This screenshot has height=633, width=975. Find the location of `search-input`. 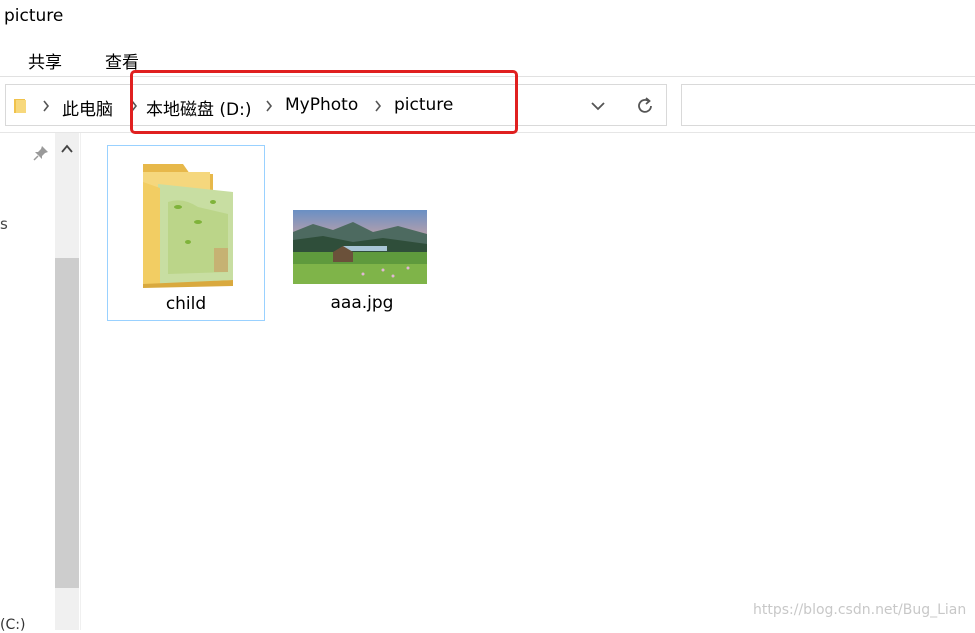

search-input is located at coordinates (828, 105).